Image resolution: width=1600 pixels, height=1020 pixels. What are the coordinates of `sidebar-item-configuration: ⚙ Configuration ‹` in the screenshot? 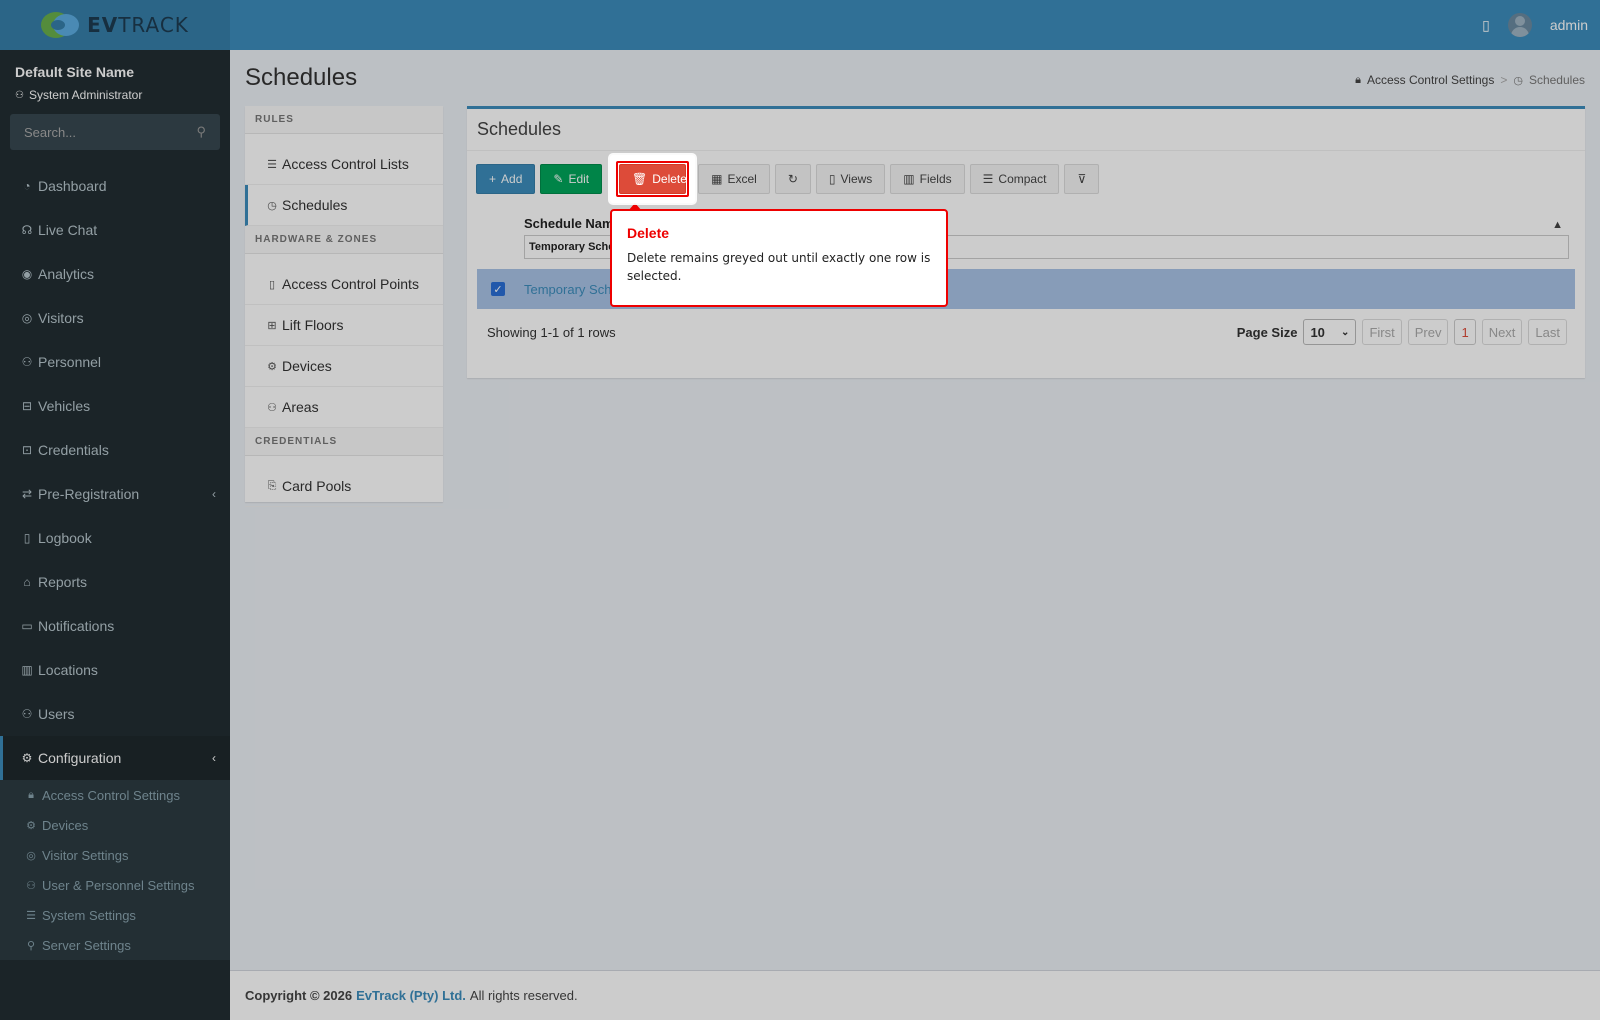 It's located at (115, 758).